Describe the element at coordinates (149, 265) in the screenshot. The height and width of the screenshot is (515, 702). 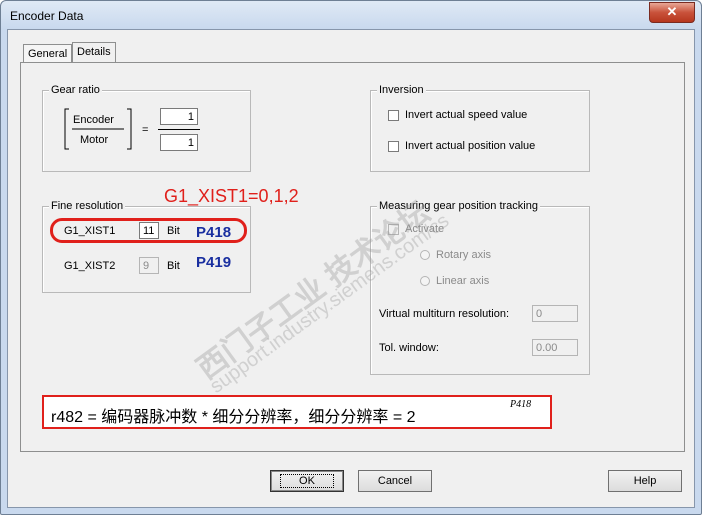
I see `g1-xist2-input: 9` at that location.